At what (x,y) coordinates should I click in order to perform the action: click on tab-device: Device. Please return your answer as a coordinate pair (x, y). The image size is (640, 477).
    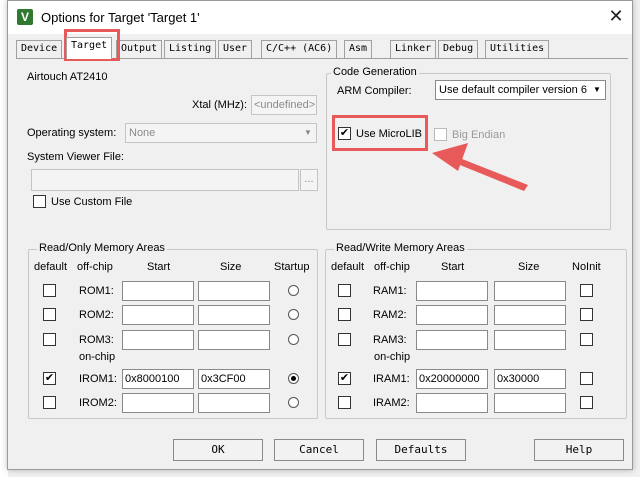
    Looking at the image, I should click on (39, 49).